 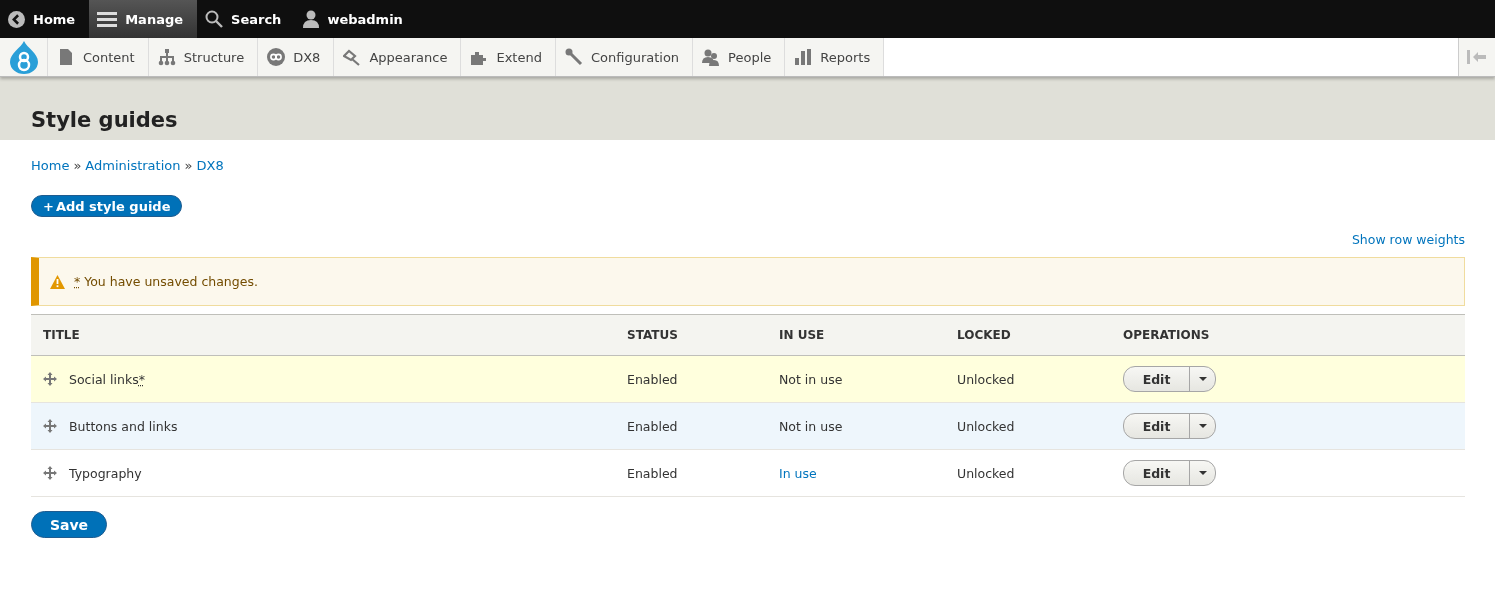 What do you see at coordinates (107, 206) in the screenshot?
I see `add-style-guide-button: +Add style guide` at bounding box center [107, 206].